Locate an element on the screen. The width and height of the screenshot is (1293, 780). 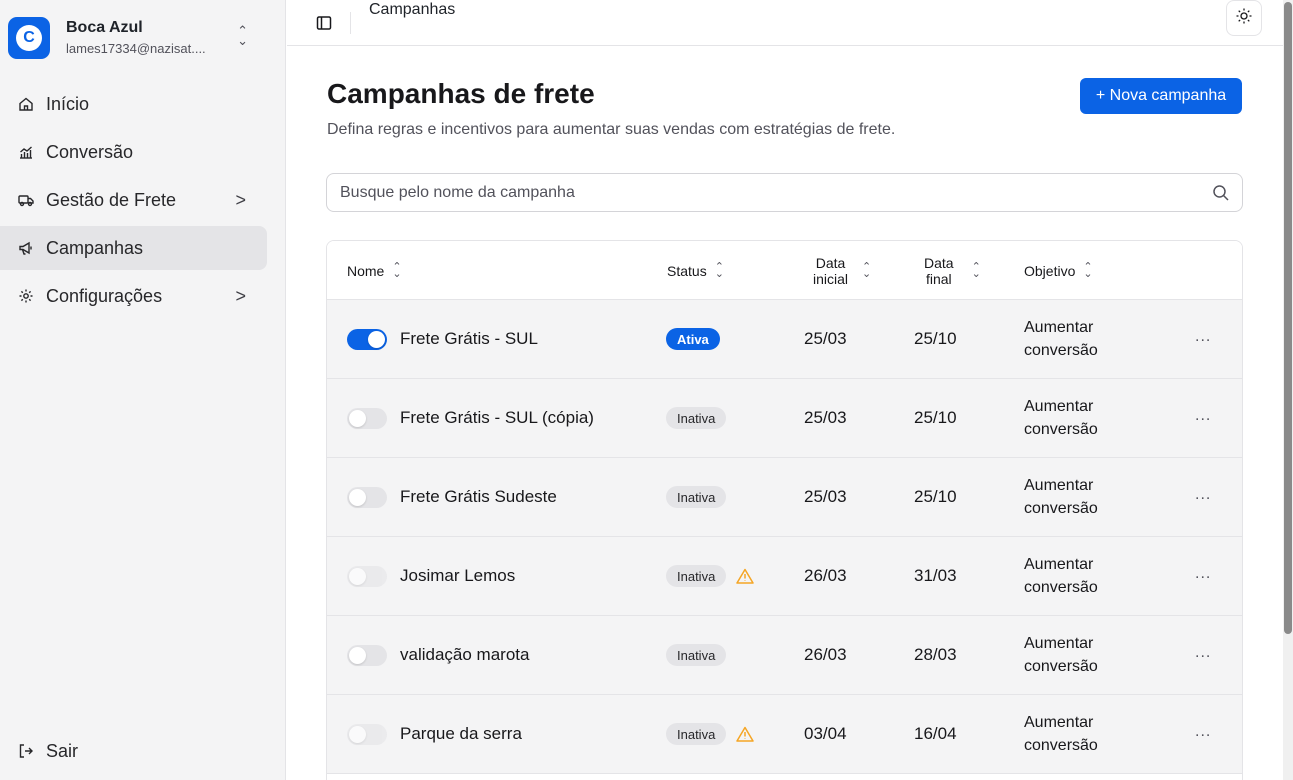
column-label: Nome is located at coordinates (366, 270).